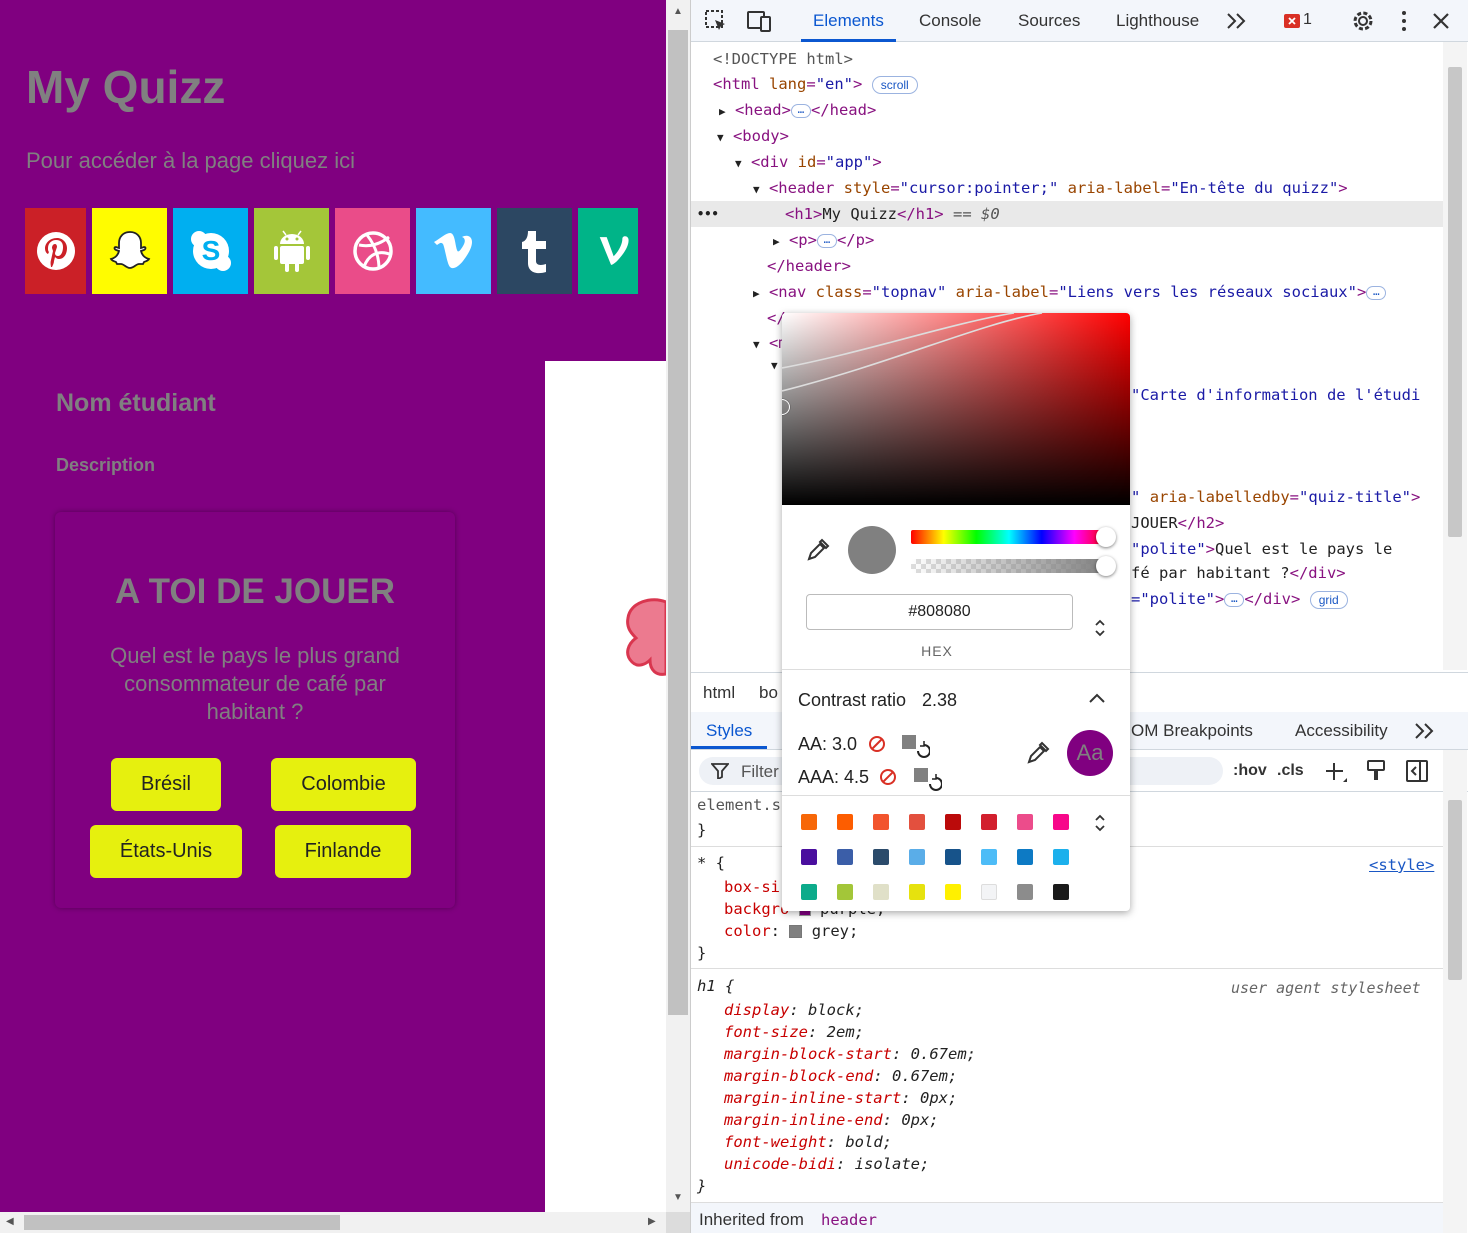 The height and width of the screenshot is (1233, 1468). Describe the element at coordinates (678, 1197) in the screenshot. I see `scroll-down-arrow-icon: ▼` at that location.